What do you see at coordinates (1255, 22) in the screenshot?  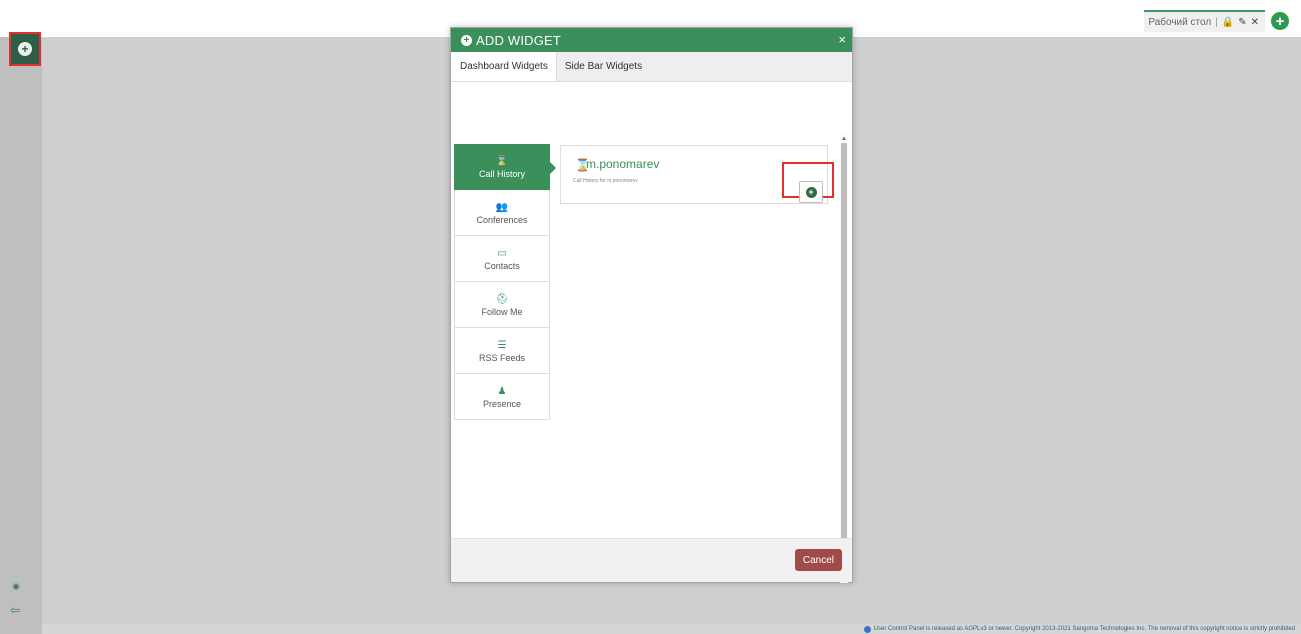 I see `close-icon: ✕` at bounding box center [1255, 22].